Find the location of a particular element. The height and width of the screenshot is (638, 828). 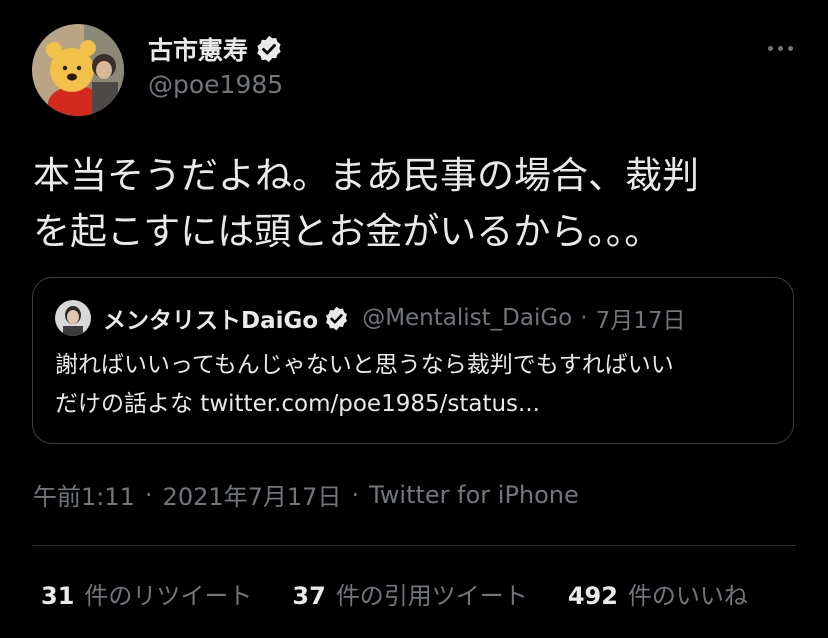

quoted-display-name: メンタリストDaiGo is located at coordinates (211, 321).